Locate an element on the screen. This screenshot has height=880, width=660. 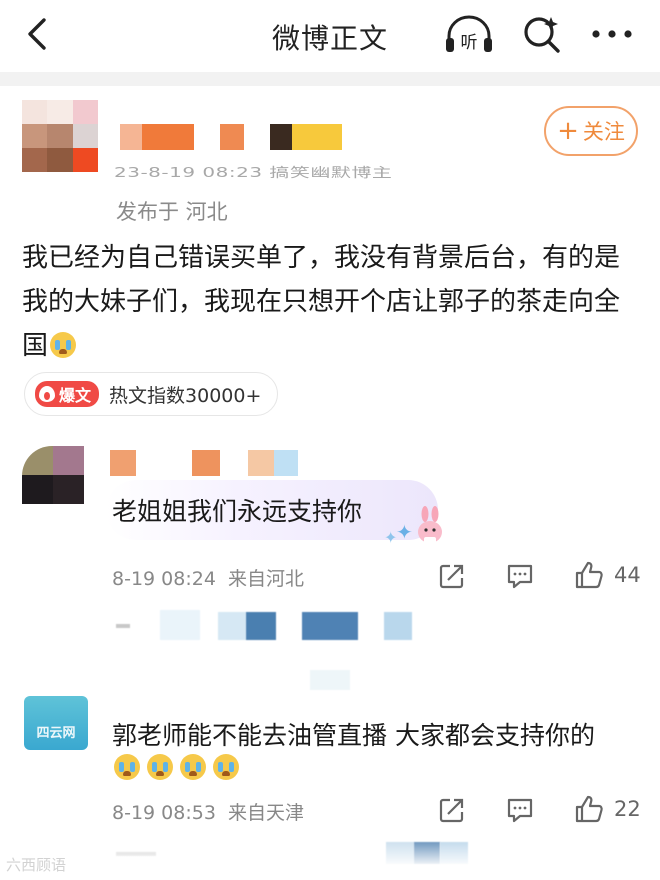
post-line-3: 国 is located at coordinates (35, 346).